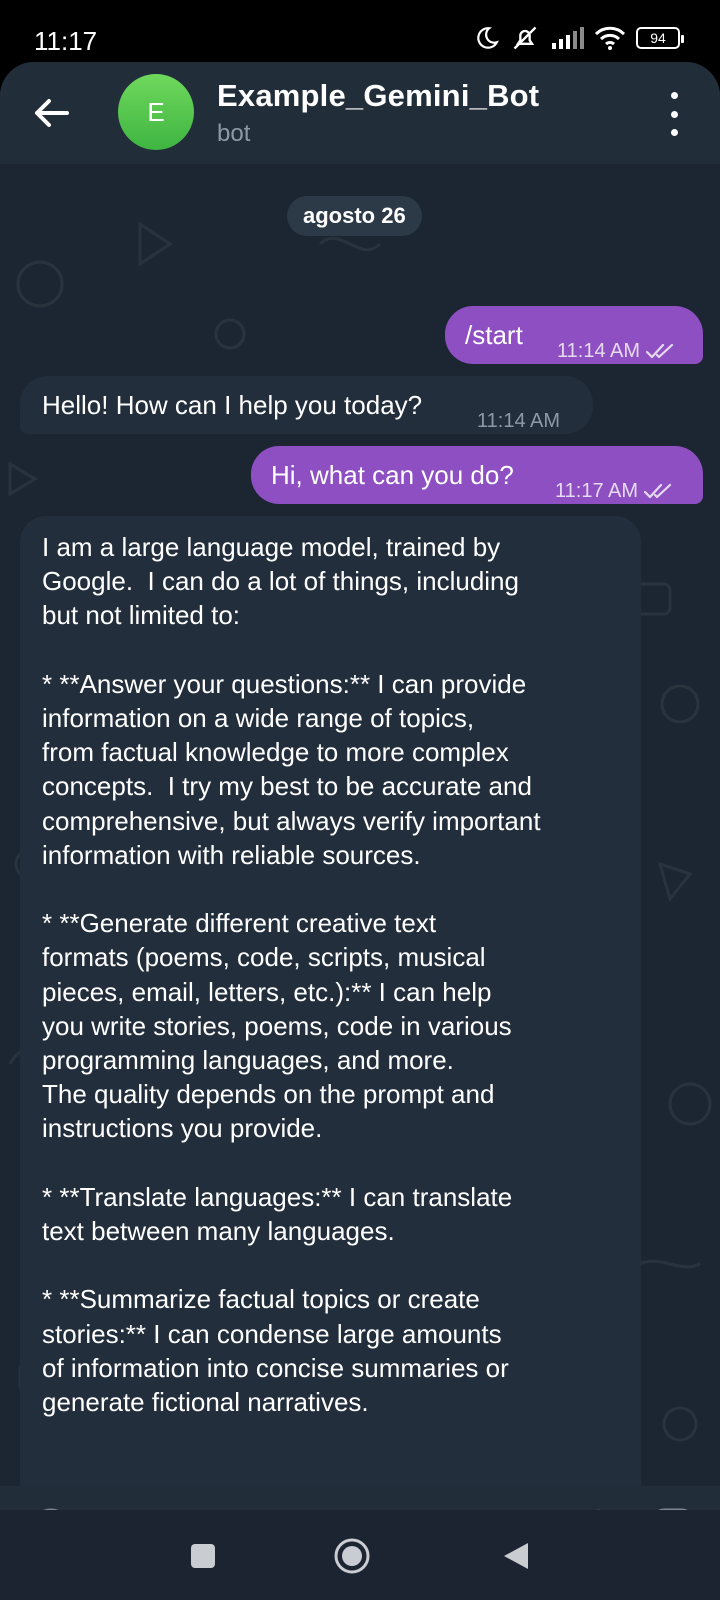 This screenshot has height=1600, width=720. I want to click on back-nav-button, so click(516, 1556).